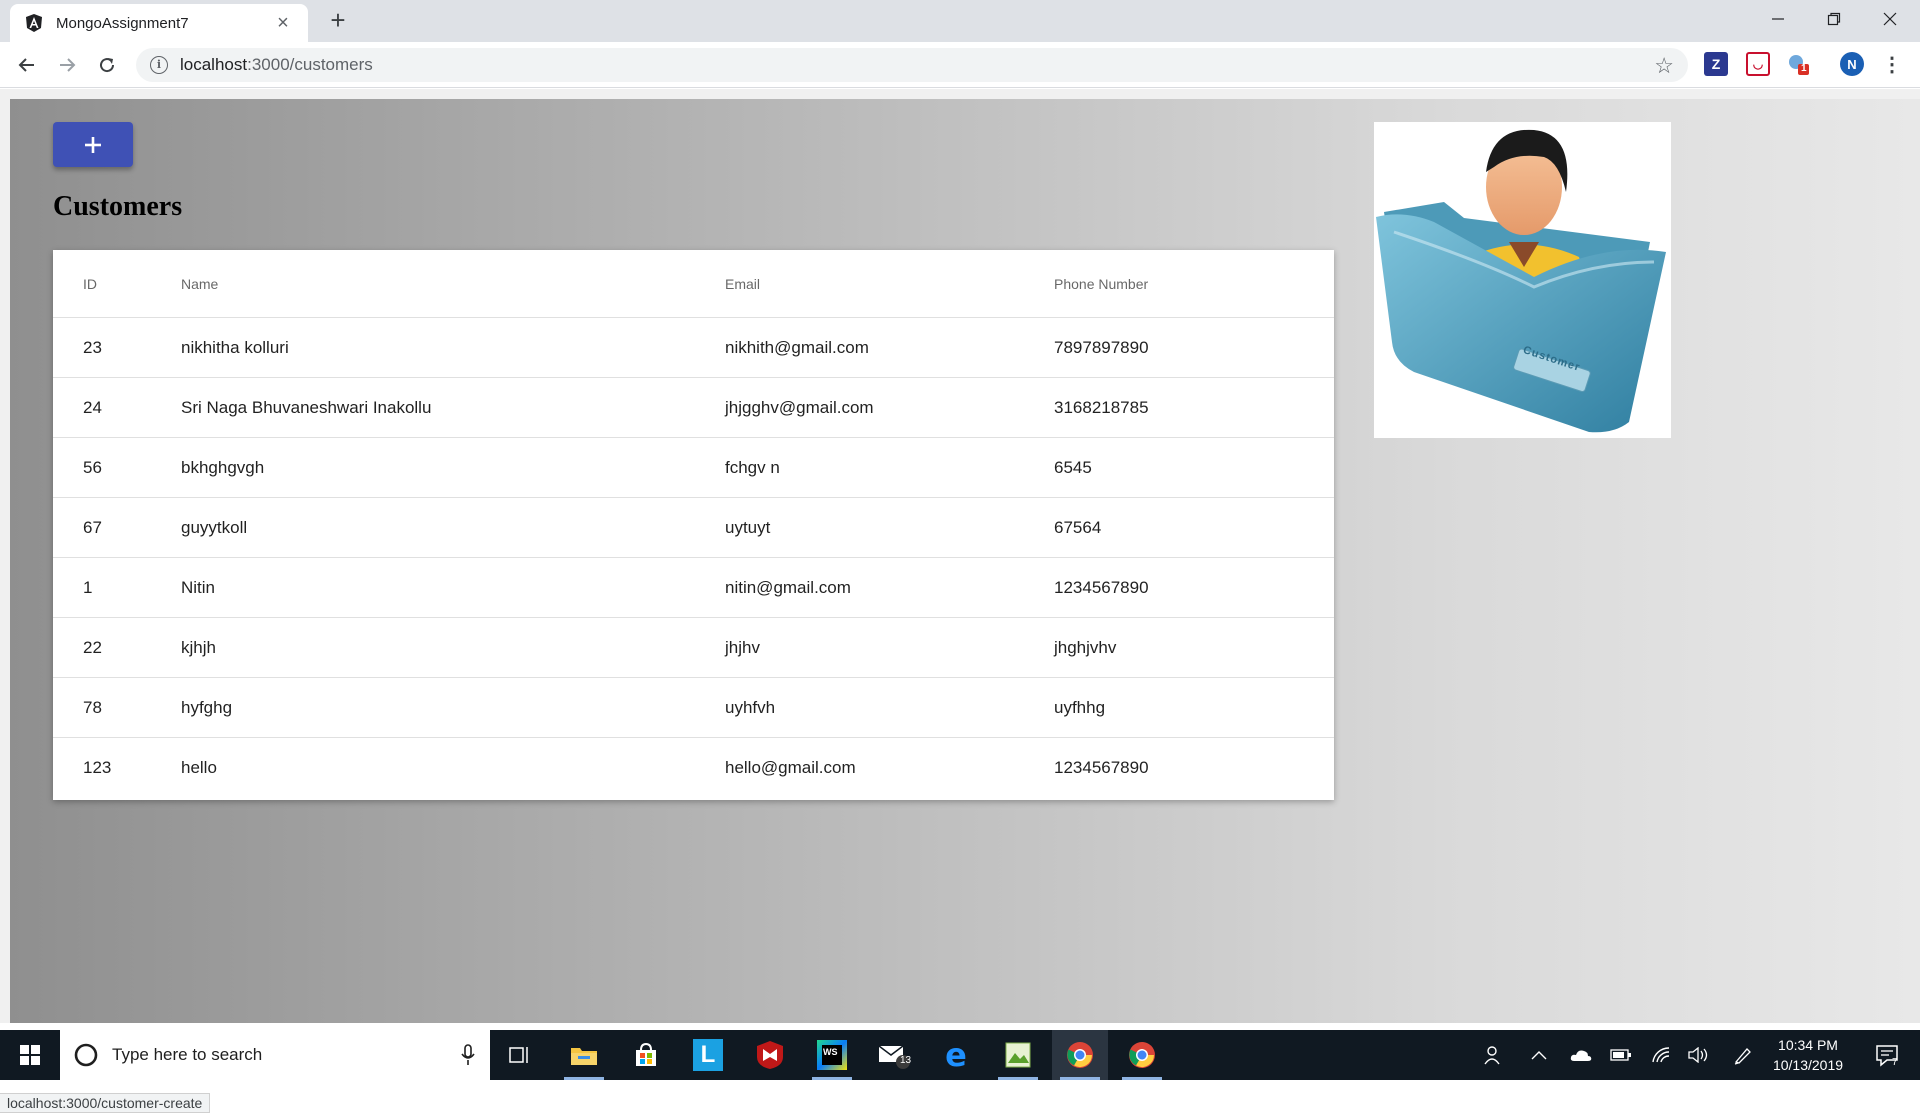 This screenshot has width=1920, height=1113. What do you see at coordinates (906, 1060) in the screenshot?
I see `mail-badge: 13` at bounding box center [906, 1060].